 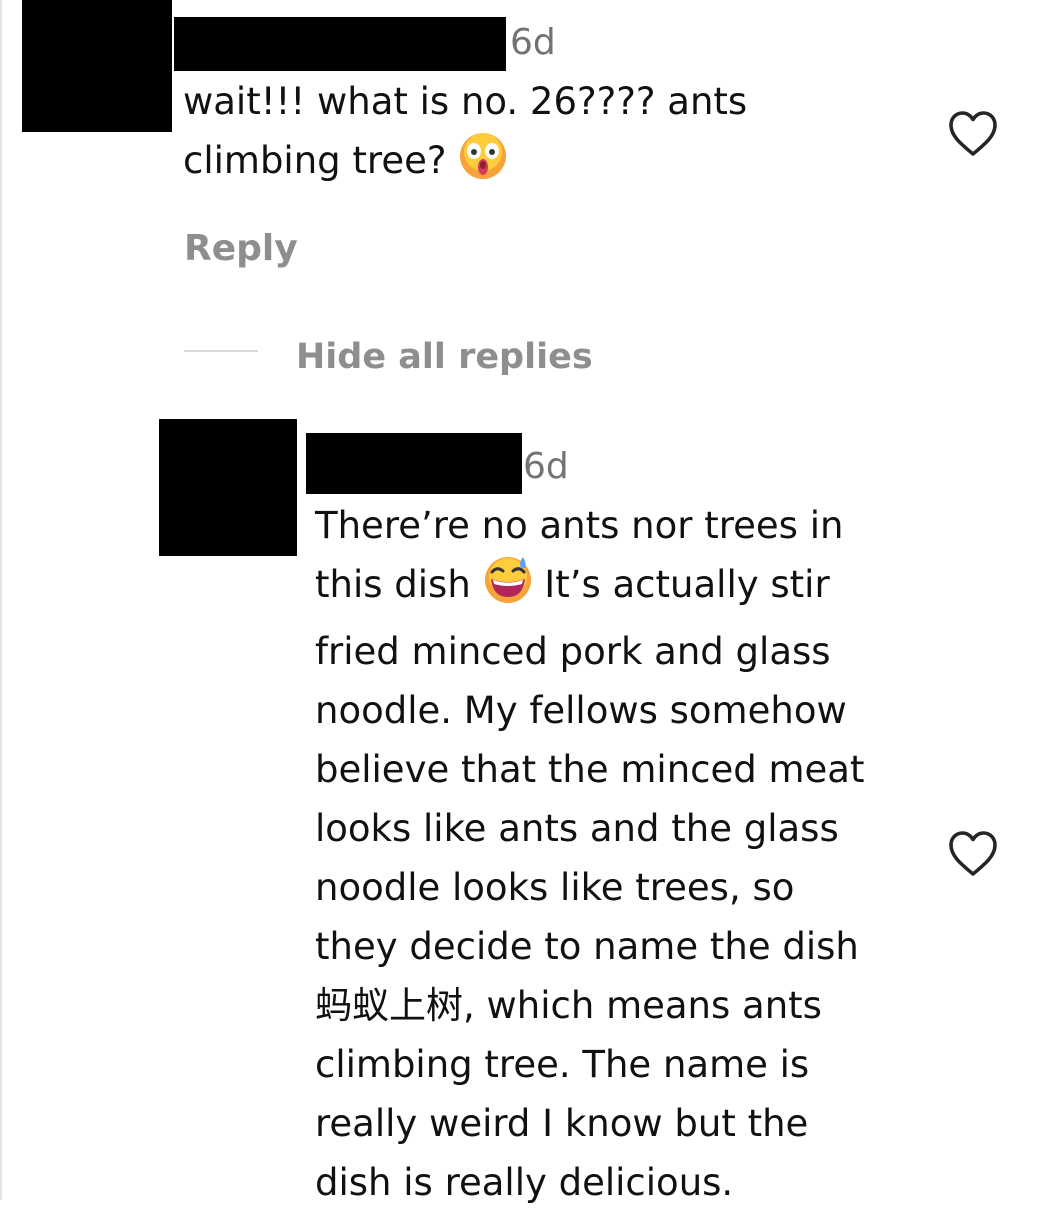 I want to click on comment-timestamp: 6d, so click(x=533, y=42).